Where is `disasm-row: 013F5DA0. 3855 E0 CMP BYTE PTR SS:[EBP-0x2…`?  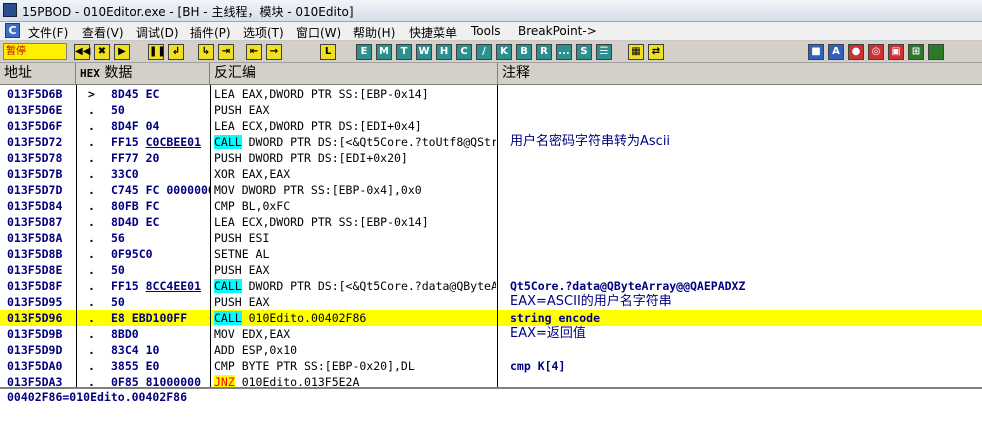
disasm-row: 013F5DA0. 3855 E0 CMP BYTE PTR SS:[EBP-0x2… is located at coordinates (491, 366).